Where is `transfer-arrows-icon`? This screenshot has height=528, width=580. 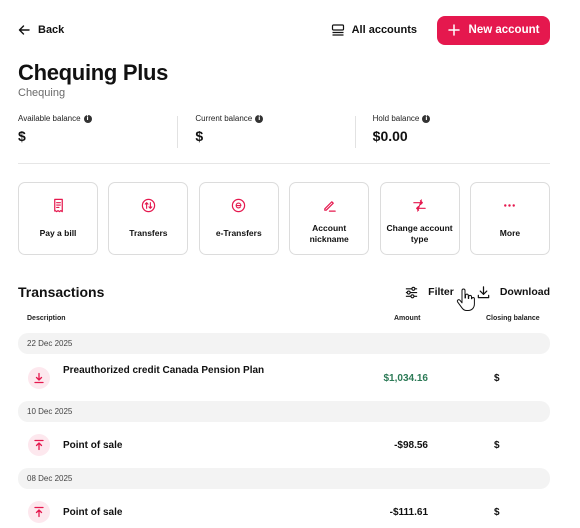
transfer-arrows-icon is located at coordinates (148, 205).